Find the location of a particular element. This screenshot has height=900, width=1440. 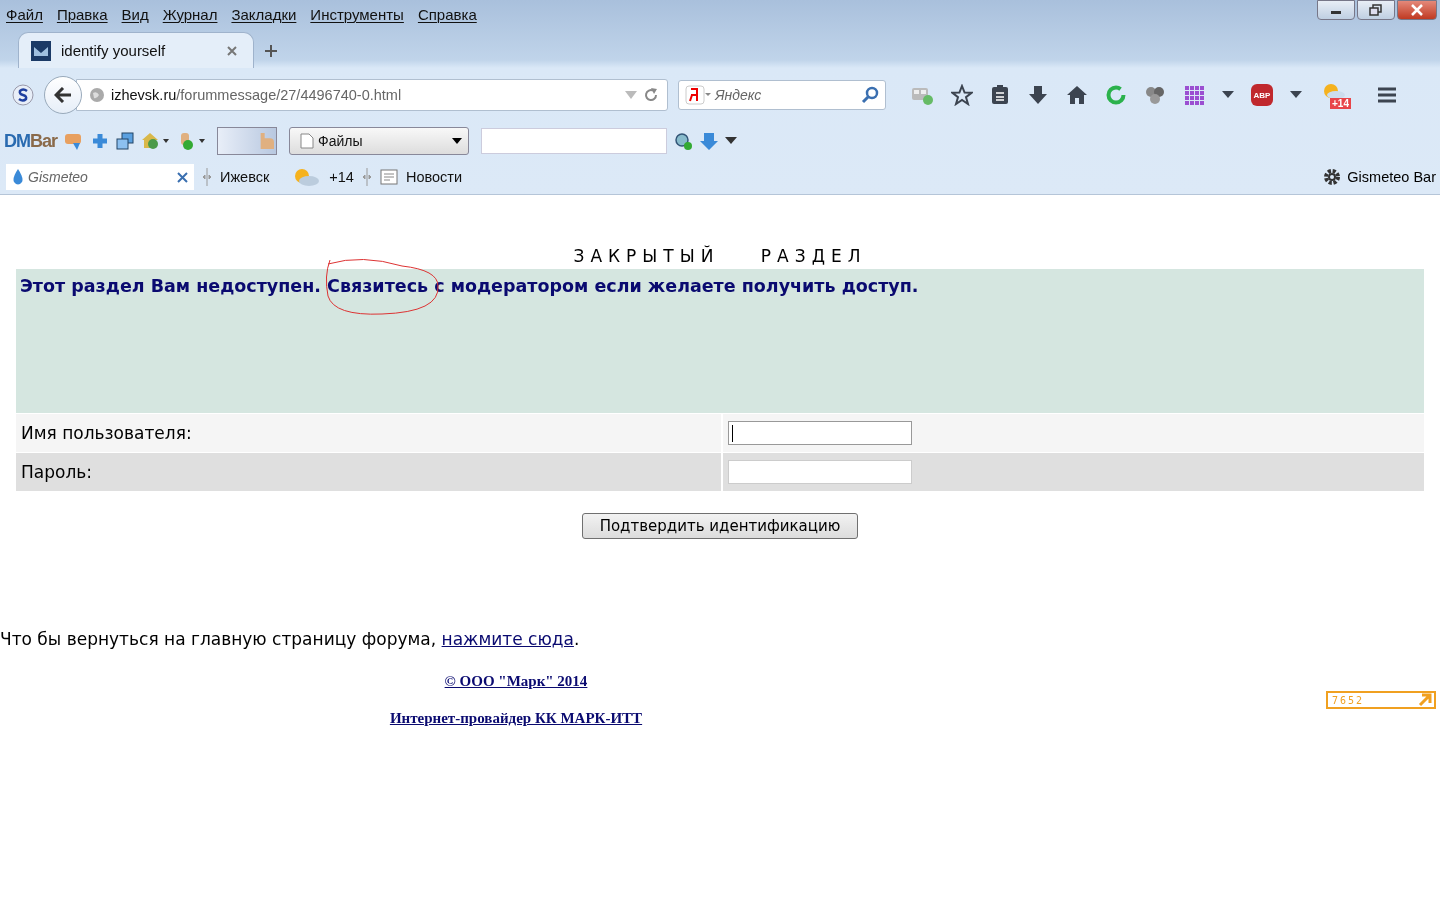

menu-item: Файл is located at coordinates (24, 14).